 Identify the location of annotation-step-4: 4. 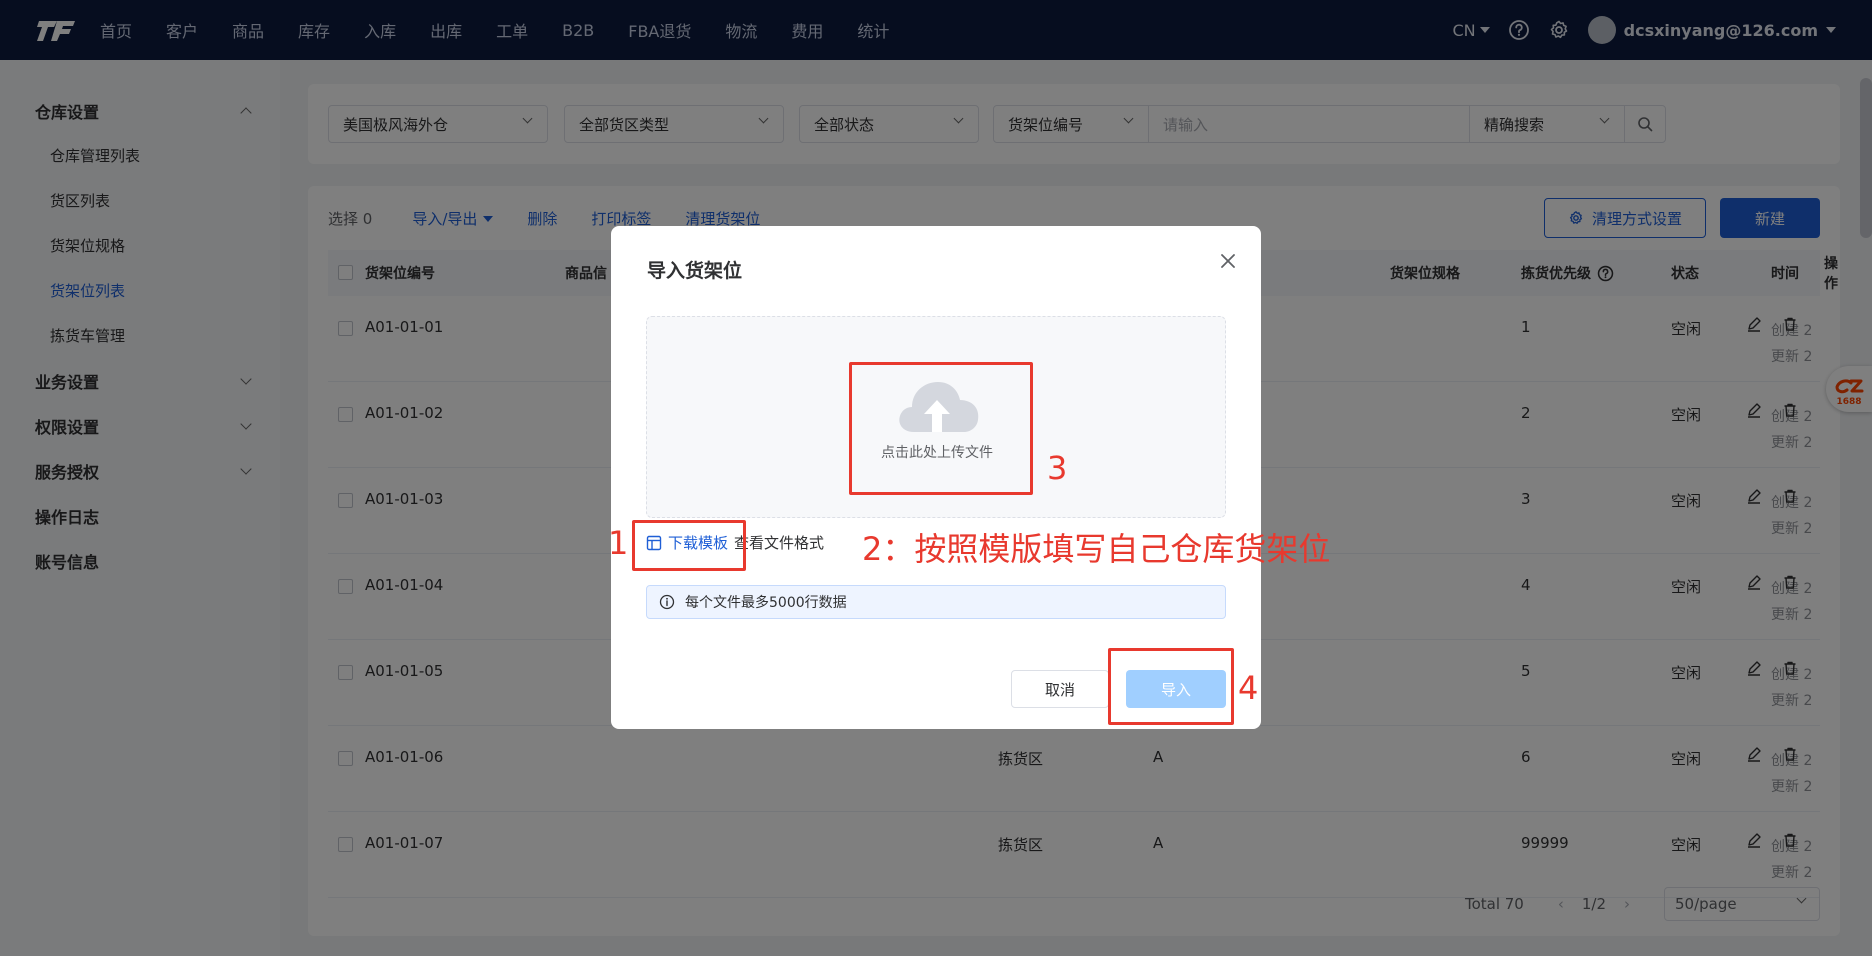
(1248, 688).